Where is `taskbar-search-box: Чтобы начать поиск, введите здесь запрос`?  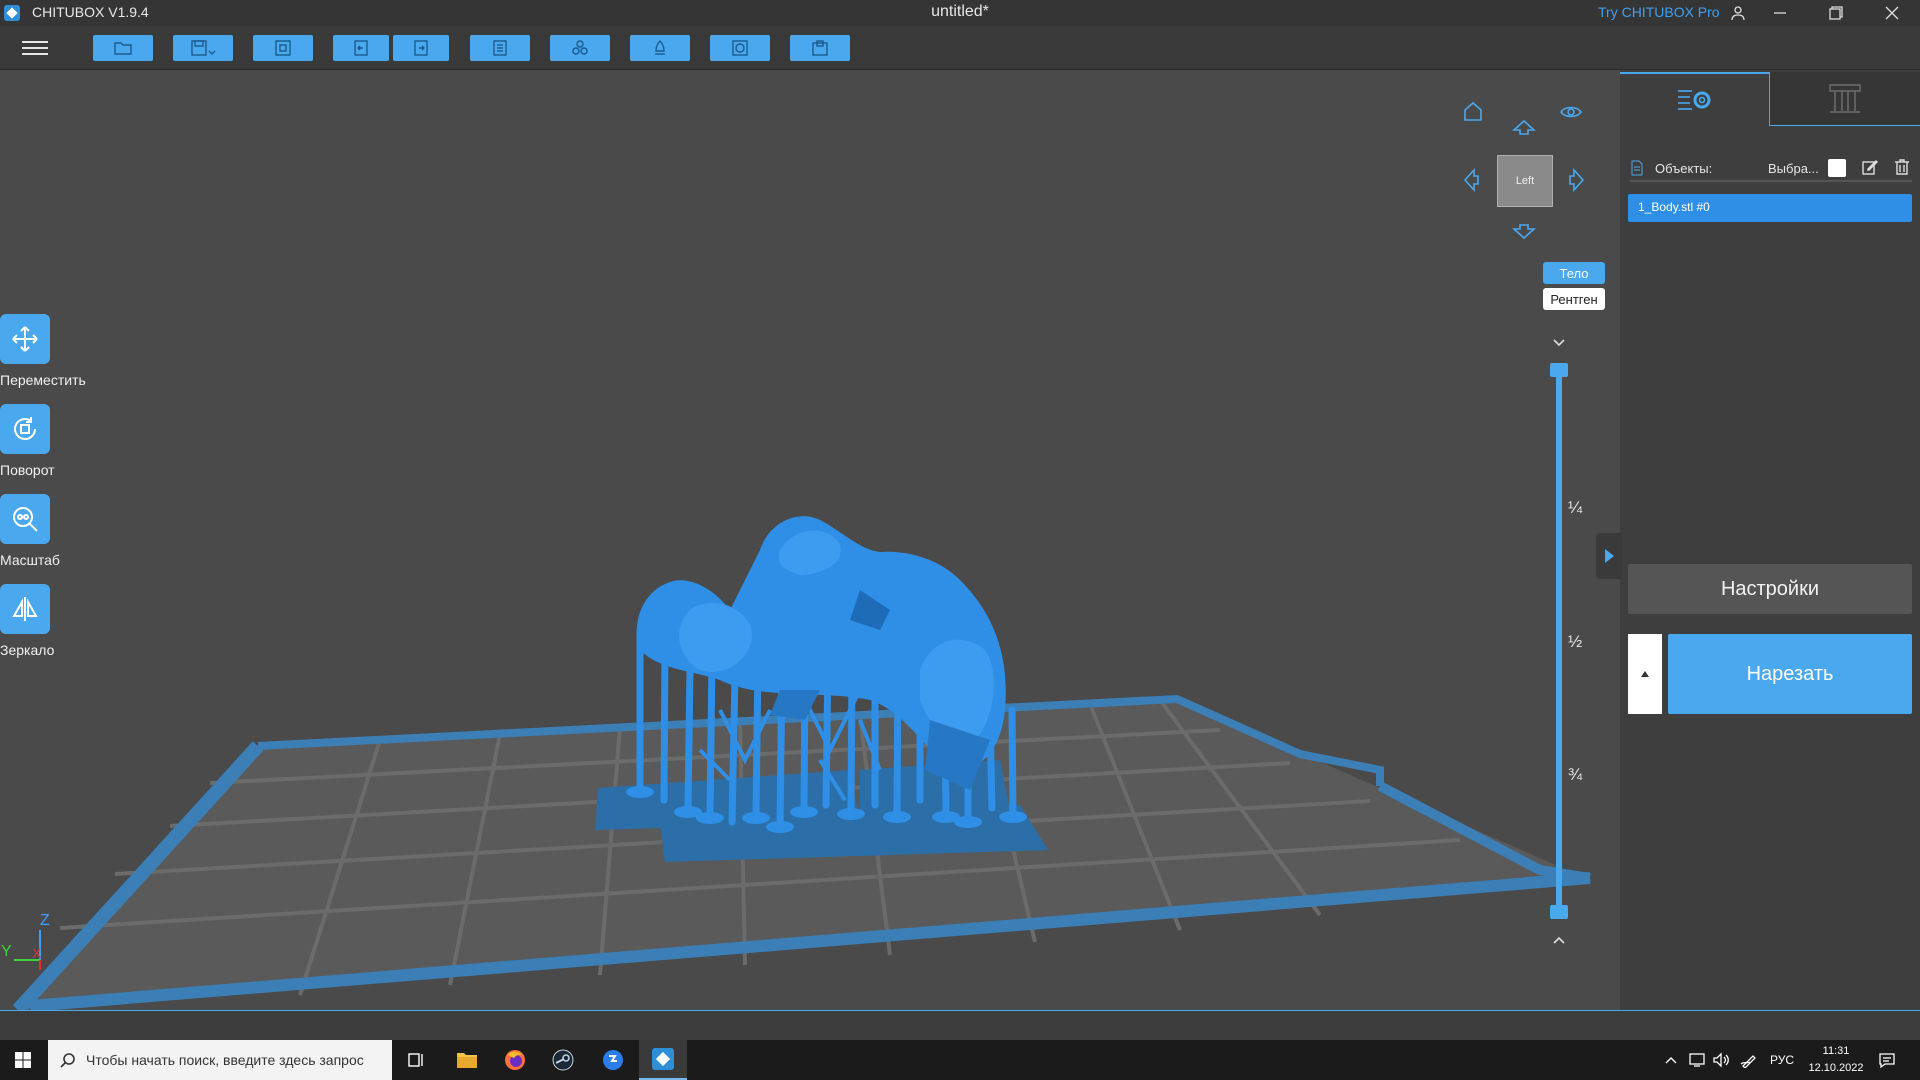 taskbar-search-box: Чтобы начать поиск, введите здесь запрос is located at coordinates (220, 1060).